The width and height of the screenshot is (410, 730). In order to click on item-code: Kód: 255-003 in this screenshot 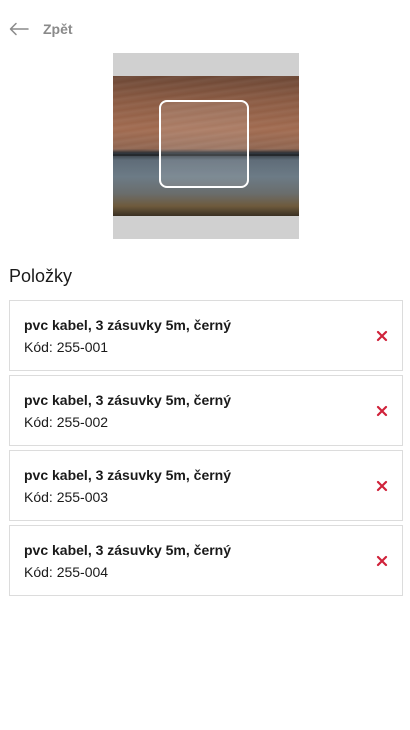, I will do `click(66, 497)`.